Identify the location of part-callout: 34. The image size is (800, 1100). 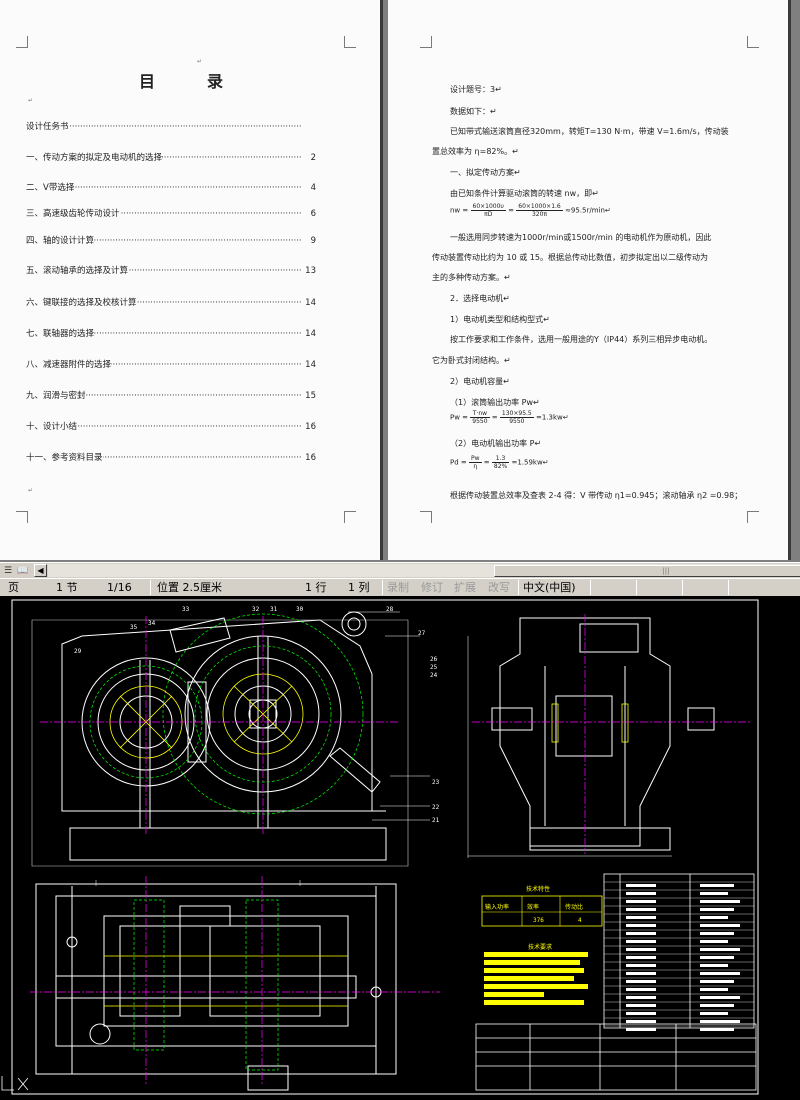
(152, 623).